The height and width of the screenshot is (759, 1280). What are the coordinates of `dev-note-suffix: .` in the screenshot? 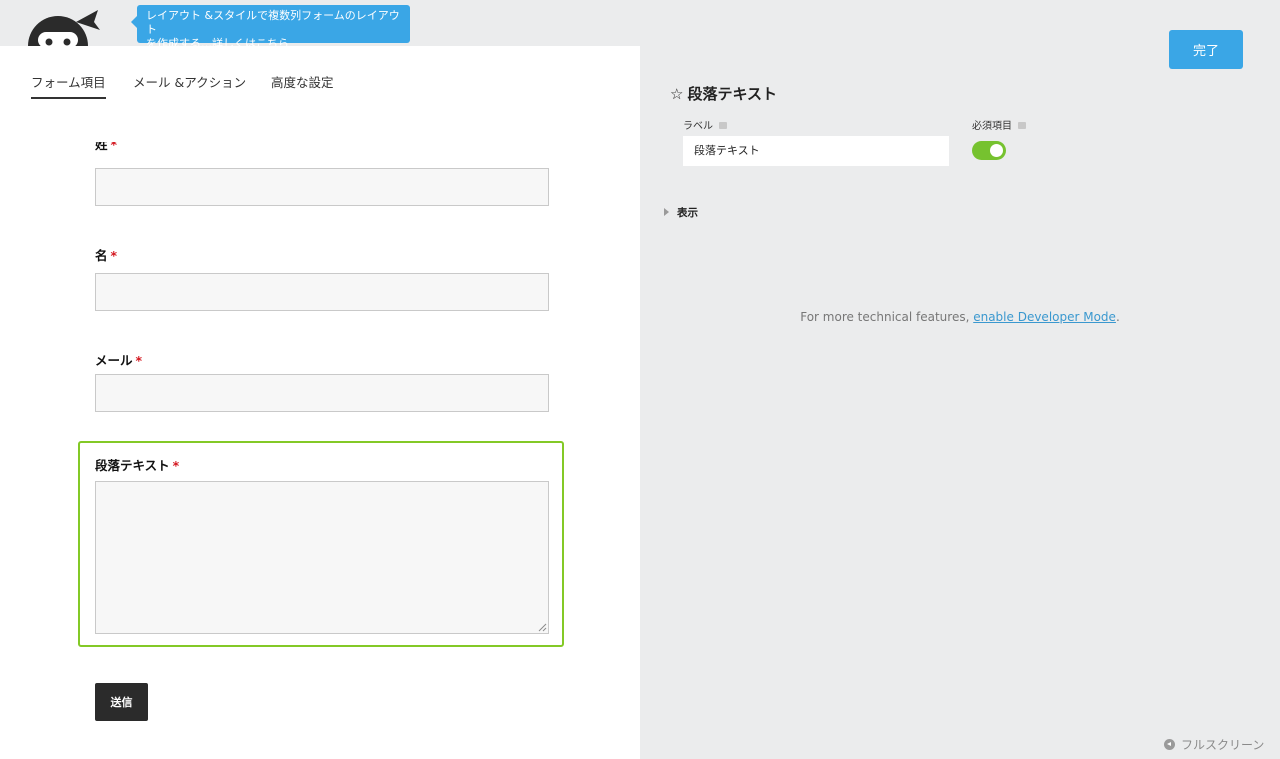 It's located at (1117, 317).